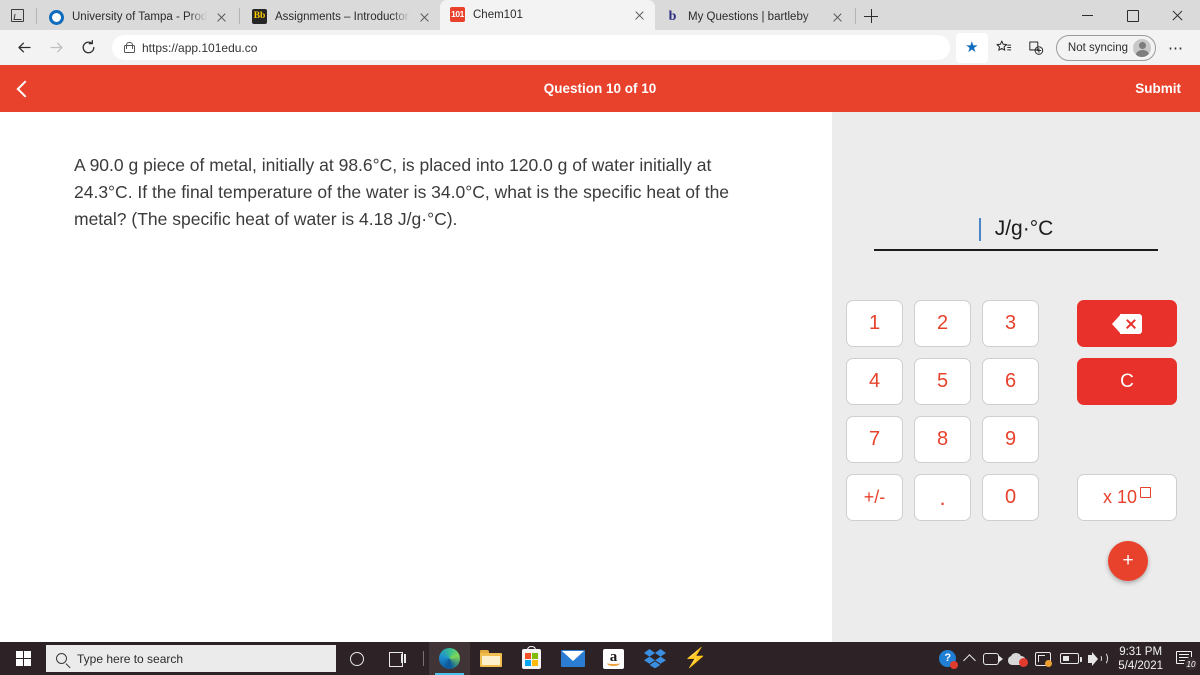 The image size is (1200, 675). Describe the element at coordinates (1128, 561) in the screenshot. I see `add-answer-button: +` at that location.